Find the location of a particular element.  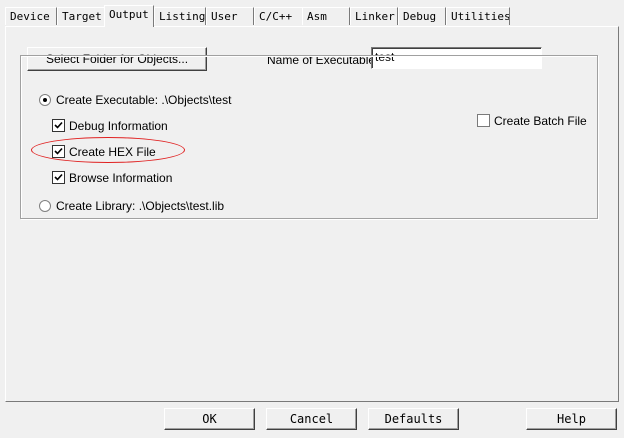

browse-information-checkbox is located at coordinates (58, 177).